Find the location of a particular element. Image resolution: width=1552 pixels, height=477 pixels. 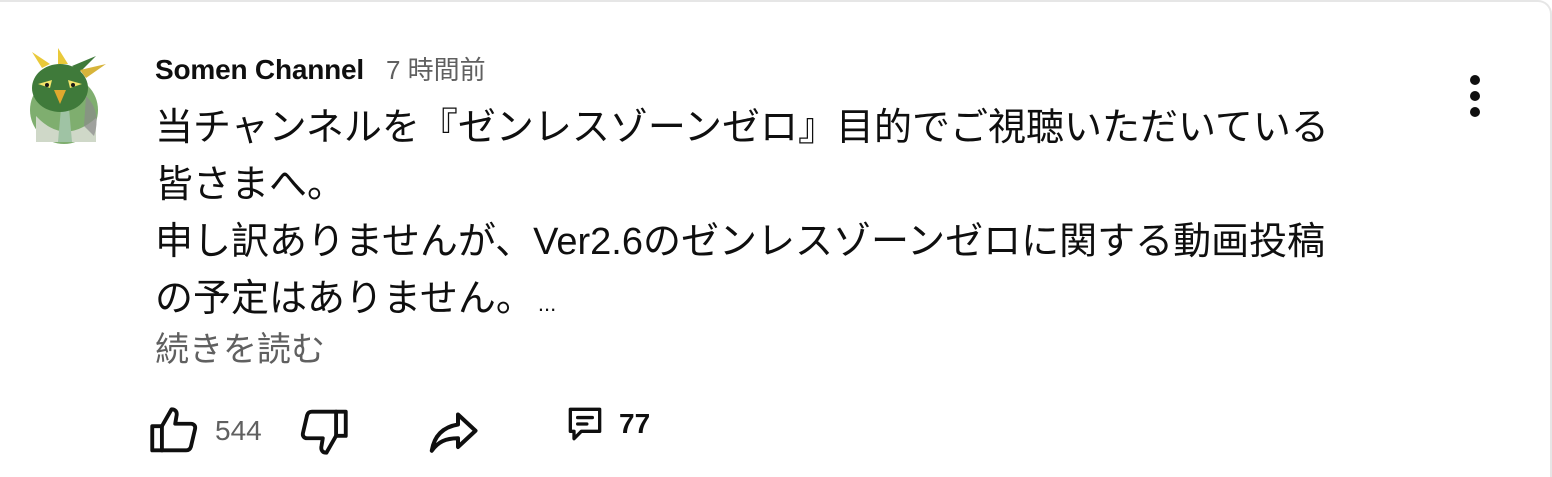

comment-header: Somen Channel 7 時間前 is located at coordinates (320, 68).